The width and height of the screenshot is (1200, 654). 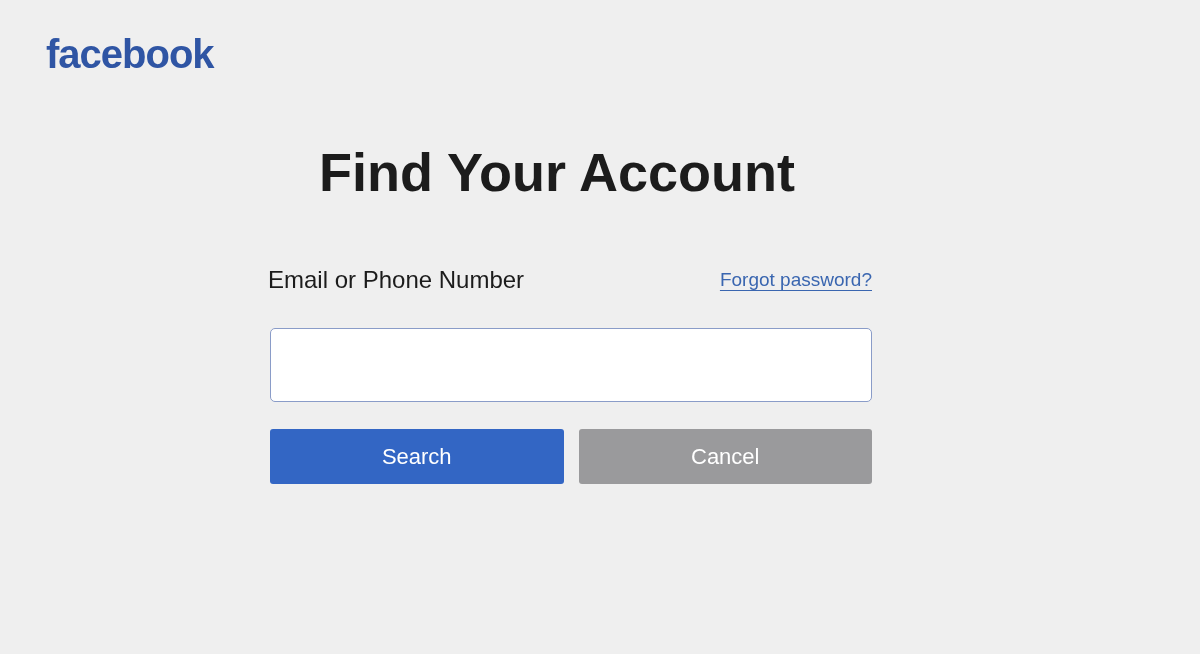 I want to click on field-label: Email or Phone Number, so click(x=396, y=280).